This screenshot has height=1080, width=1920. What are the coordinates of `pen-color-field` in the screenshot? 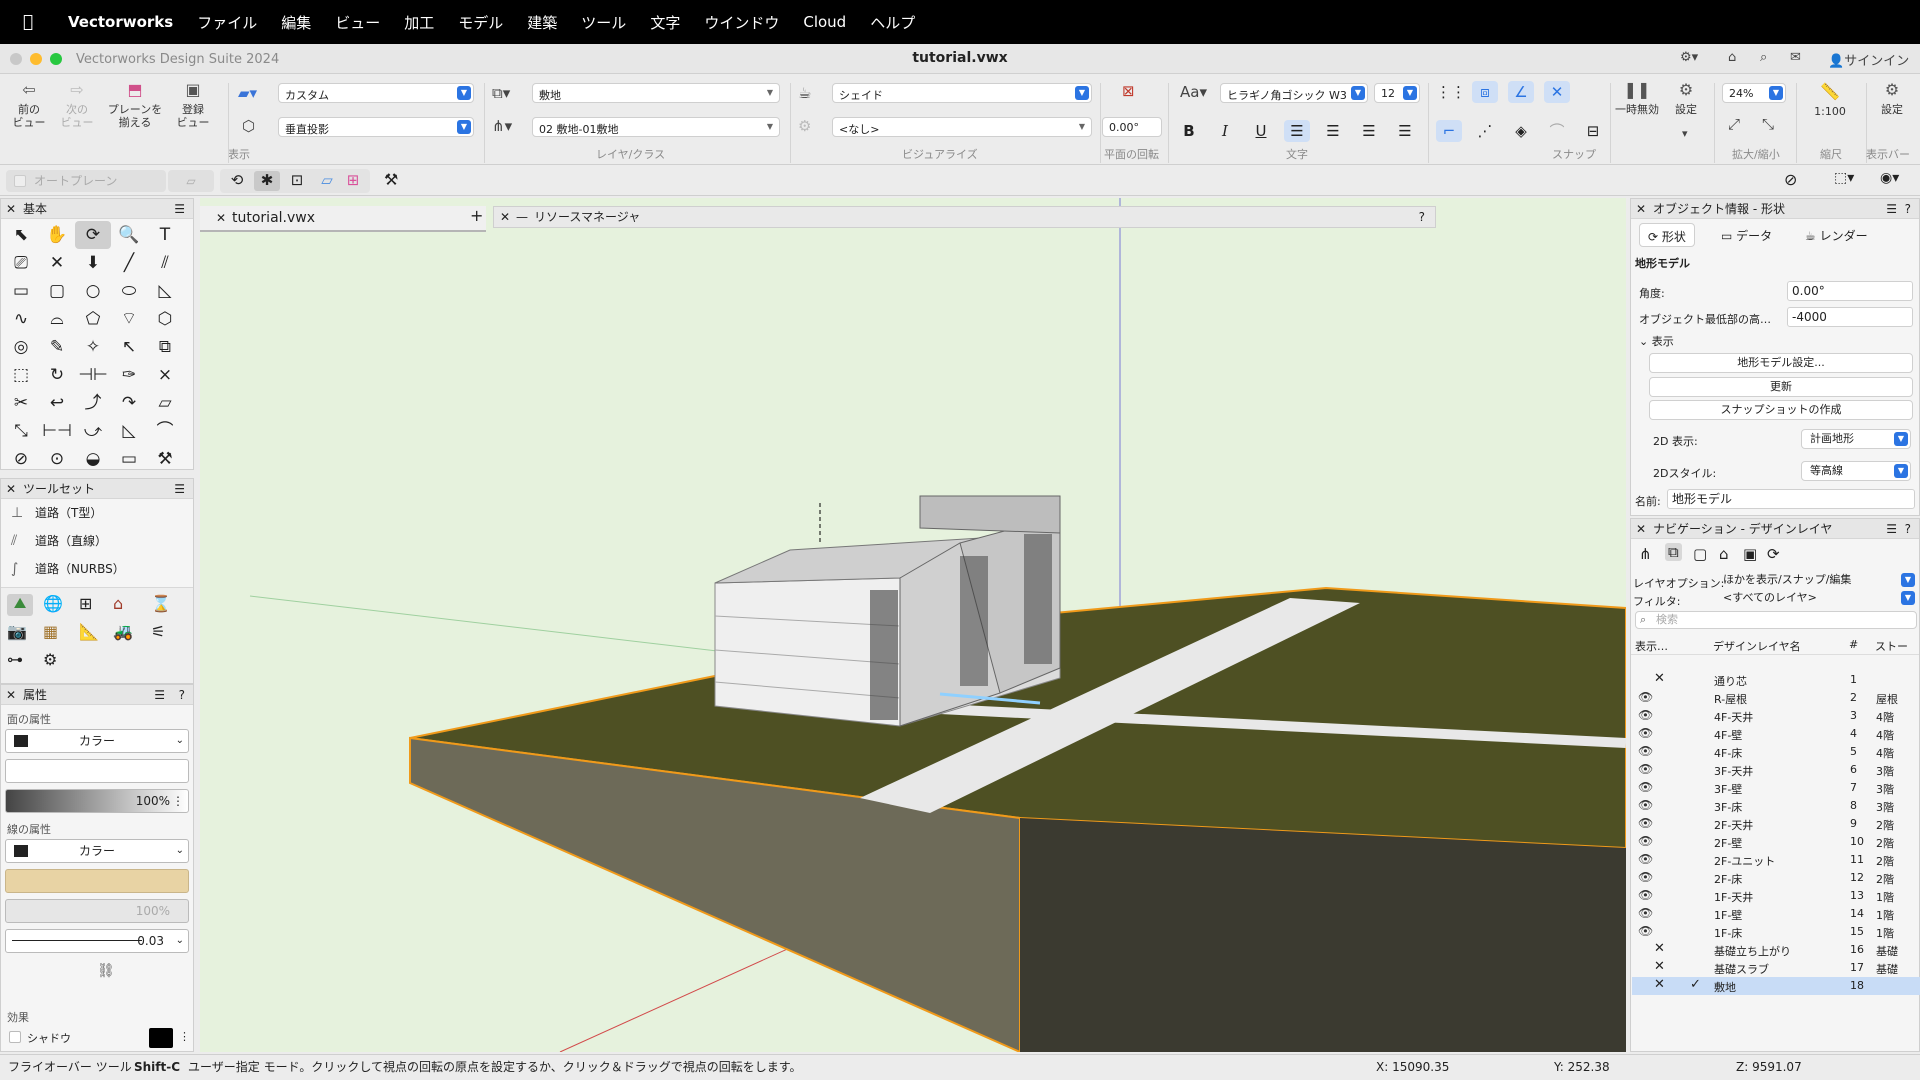 It's located at (97, 881).